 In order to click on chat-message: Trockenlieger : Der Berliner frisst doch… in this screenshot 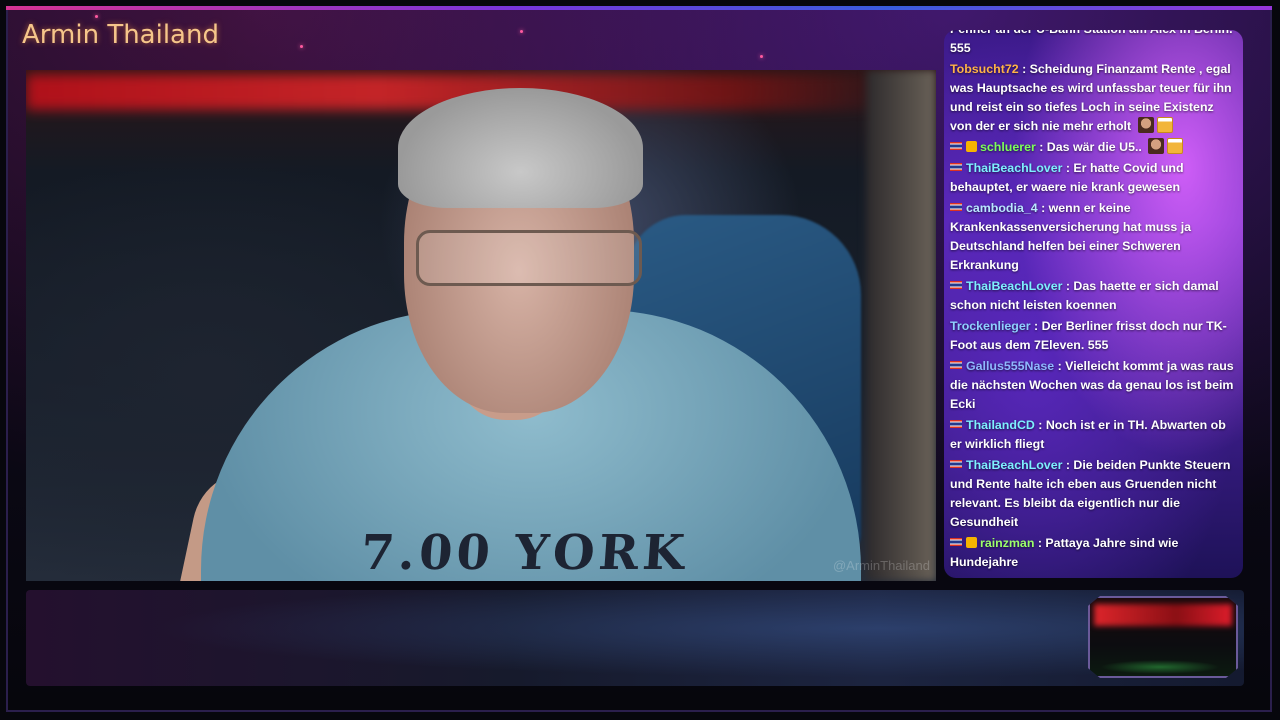, I will do `click(1093, 336)`.